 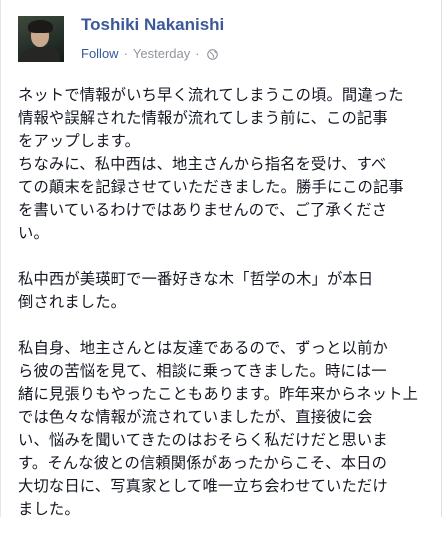 What do you see at coordinates (218, 394) in the screenshot?
I see `post-line: 緒に見張りもやったこともあります。昨年来からネット上` at bounding box center [218, 394].